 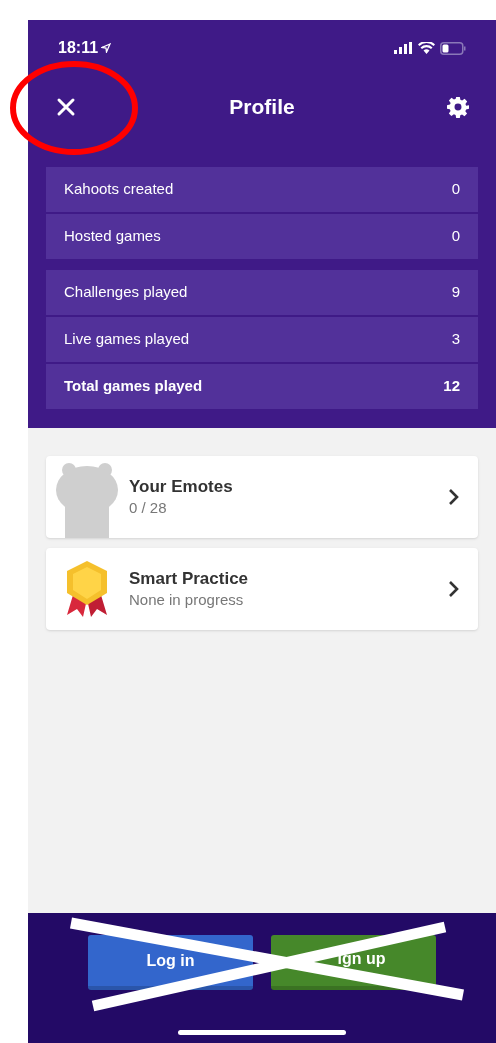 What do you see at coordinates (119, 189) in the screenshot?
I see `stat-label: Kahoots created` at bounding box center [119, 189].